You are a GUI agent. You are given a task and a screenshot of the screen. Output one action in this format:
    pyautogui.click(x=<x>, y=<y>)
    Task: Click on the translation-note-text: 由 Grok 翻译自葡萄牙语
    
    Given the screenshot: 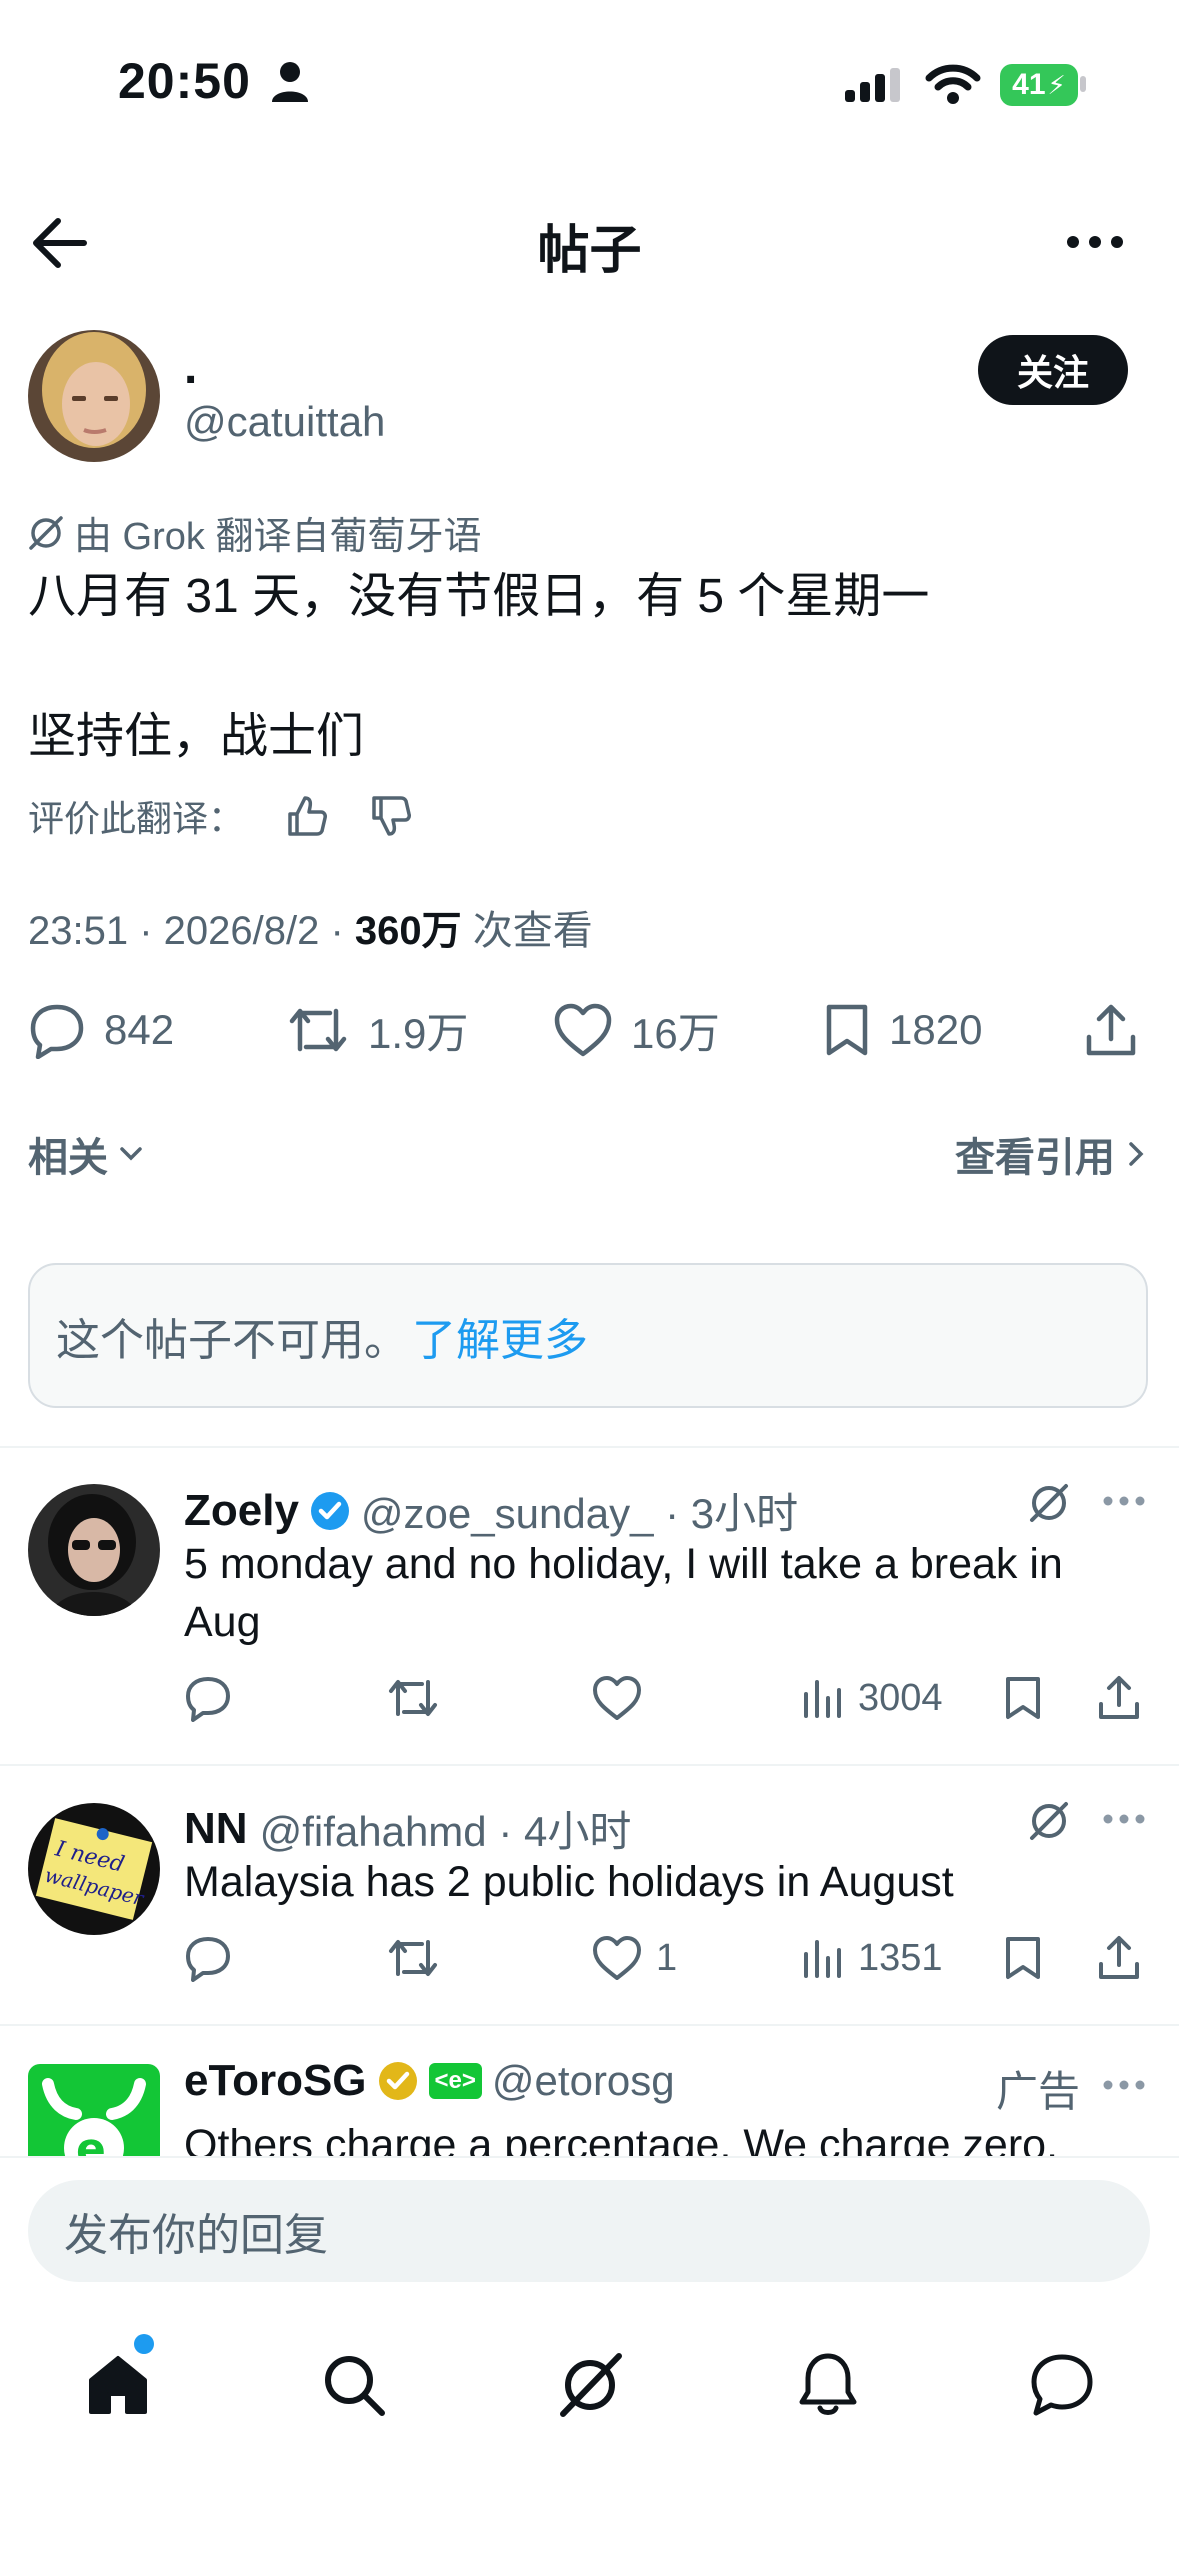 What is the action you would take?
    pyautogui.click(x=278, y=537)
    